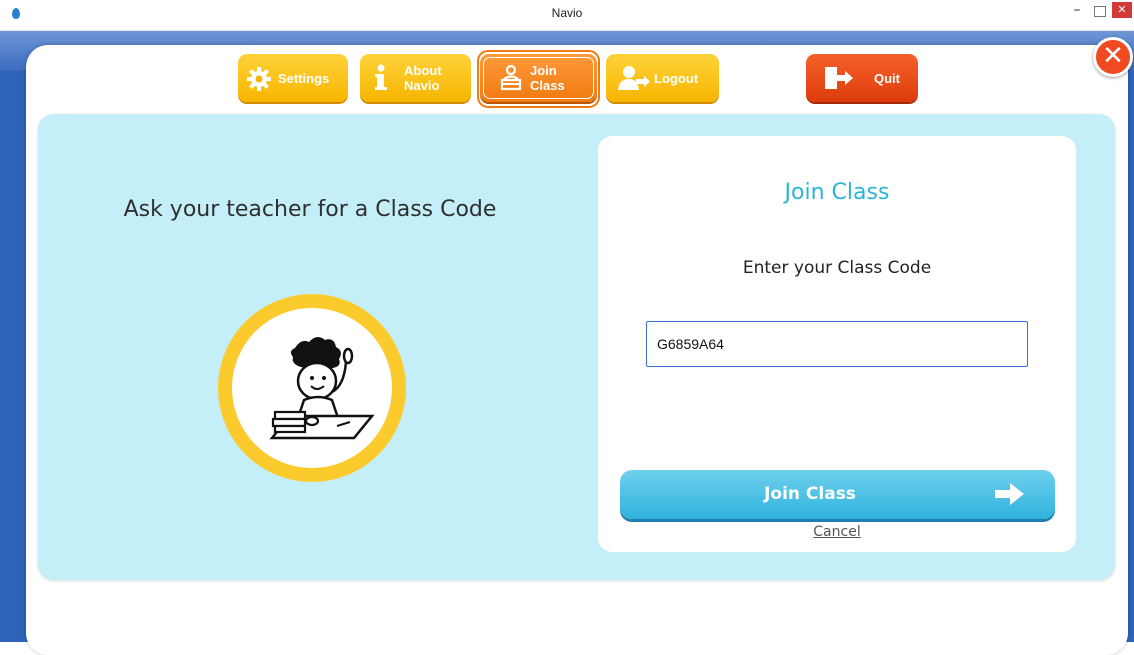 This screenshot has width=1134, height=655. I want to click on quit-button: Quit, so click(862, 78).